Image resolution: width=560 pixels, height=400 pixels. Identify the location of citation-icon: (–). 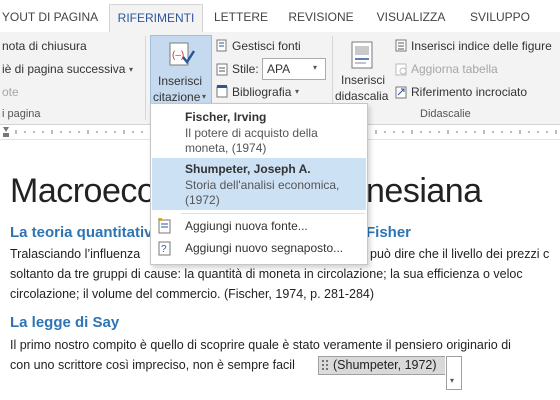
(182, 54).